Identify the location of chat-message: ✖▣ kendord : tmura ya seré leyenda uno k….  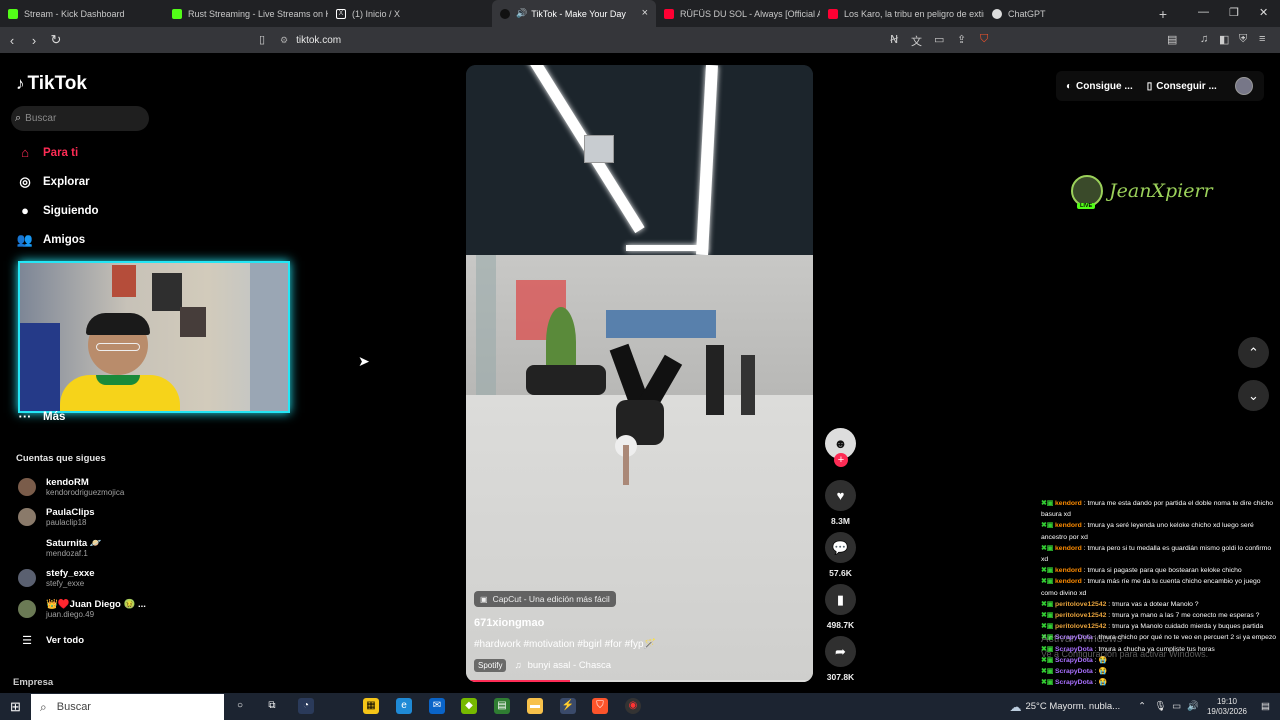
(1159, 531).